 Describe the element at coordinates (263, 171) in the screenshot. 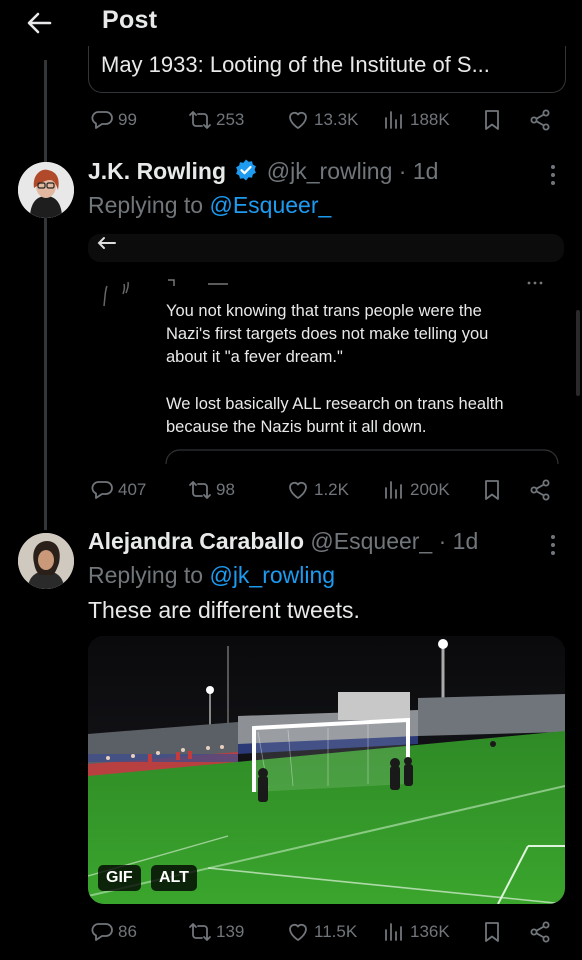

I see `rowling-name-row: J.K. Rowling @jk_rowling · 1d` at that location.